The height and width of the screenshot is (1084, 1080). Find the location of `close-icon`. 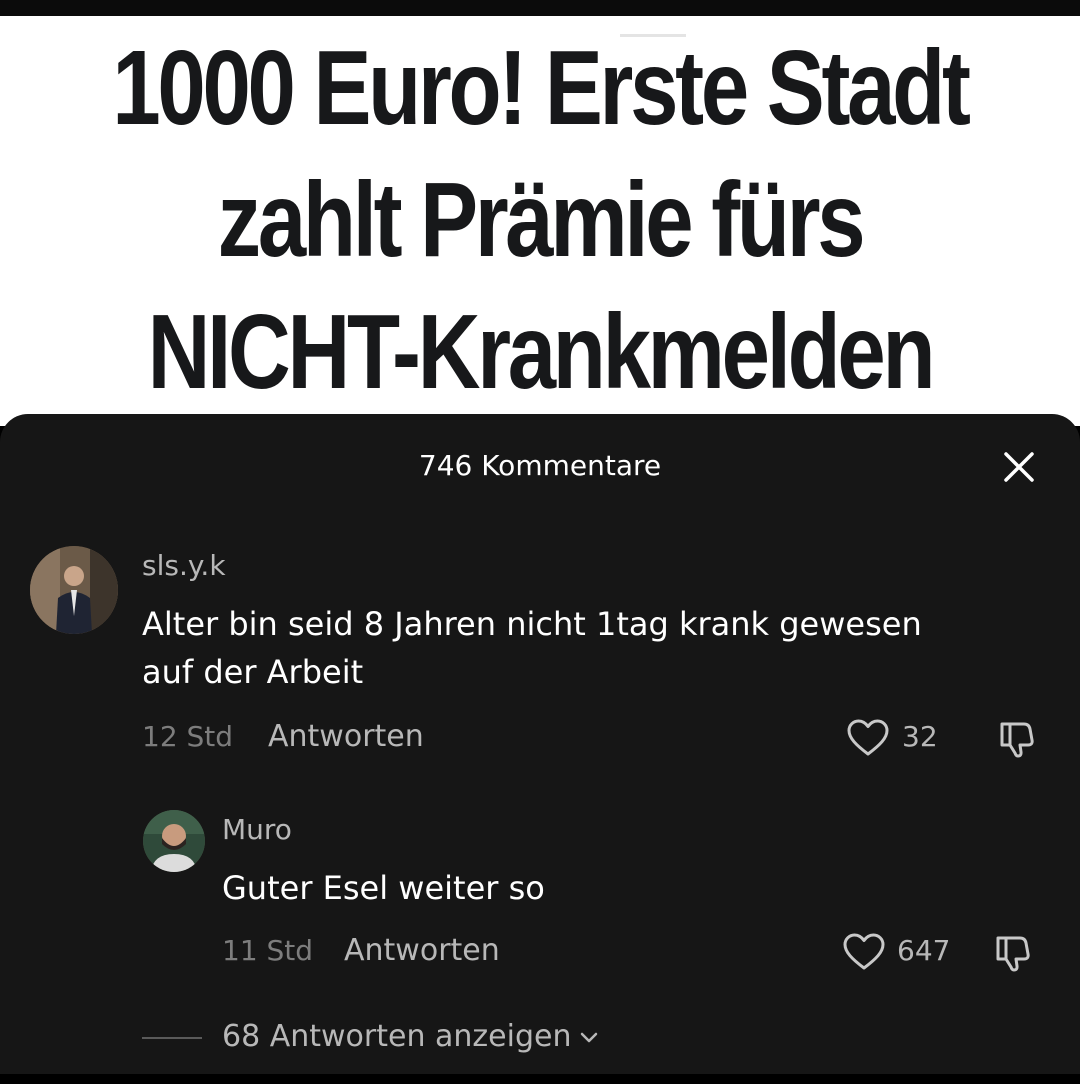

close-icon is located at coordinates (1019, 467).